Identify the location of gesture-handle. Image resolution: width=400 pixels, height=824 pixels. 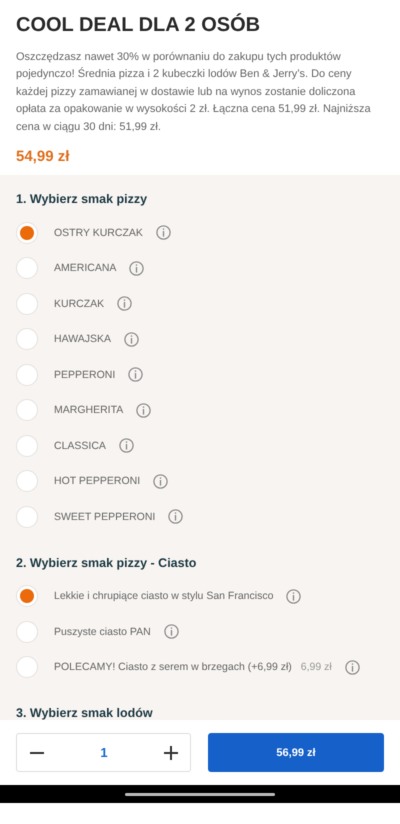
(200, 794).